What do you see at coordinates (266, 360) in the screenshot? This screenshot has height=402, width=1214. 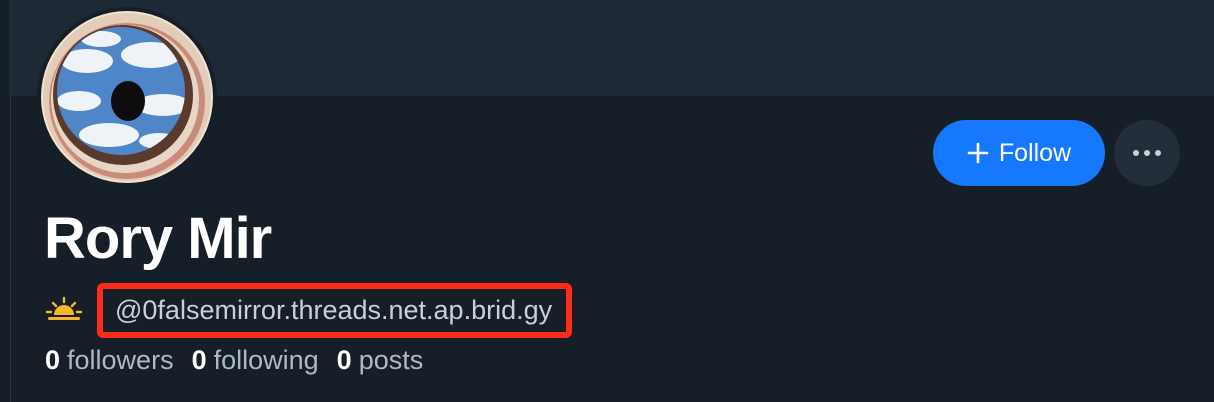 I see `following-label: following` at bounding box center [266, 360].